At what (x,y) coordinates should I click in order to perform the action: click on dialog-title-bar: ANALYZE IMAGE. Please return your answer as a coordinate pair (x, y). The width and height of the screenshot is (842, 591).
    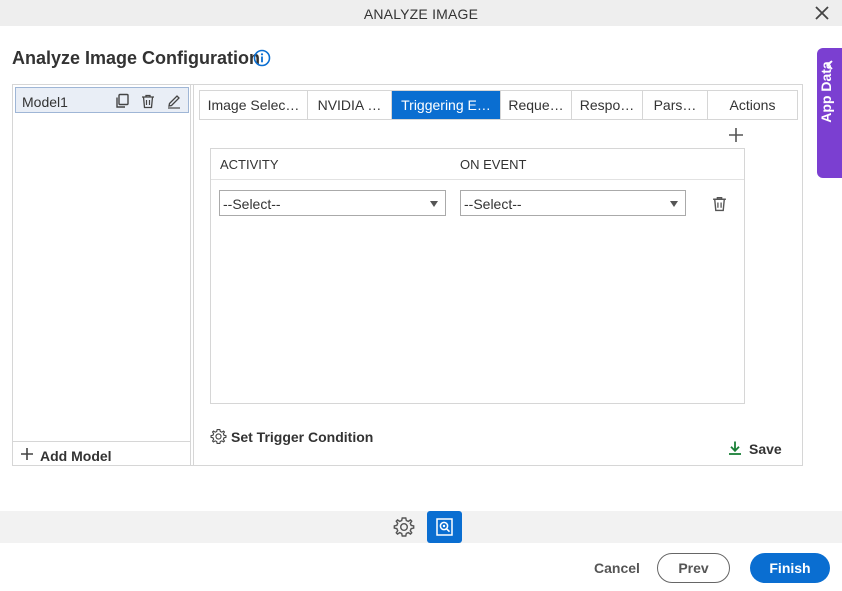
    Looking at the image, I should click on (421, 13).